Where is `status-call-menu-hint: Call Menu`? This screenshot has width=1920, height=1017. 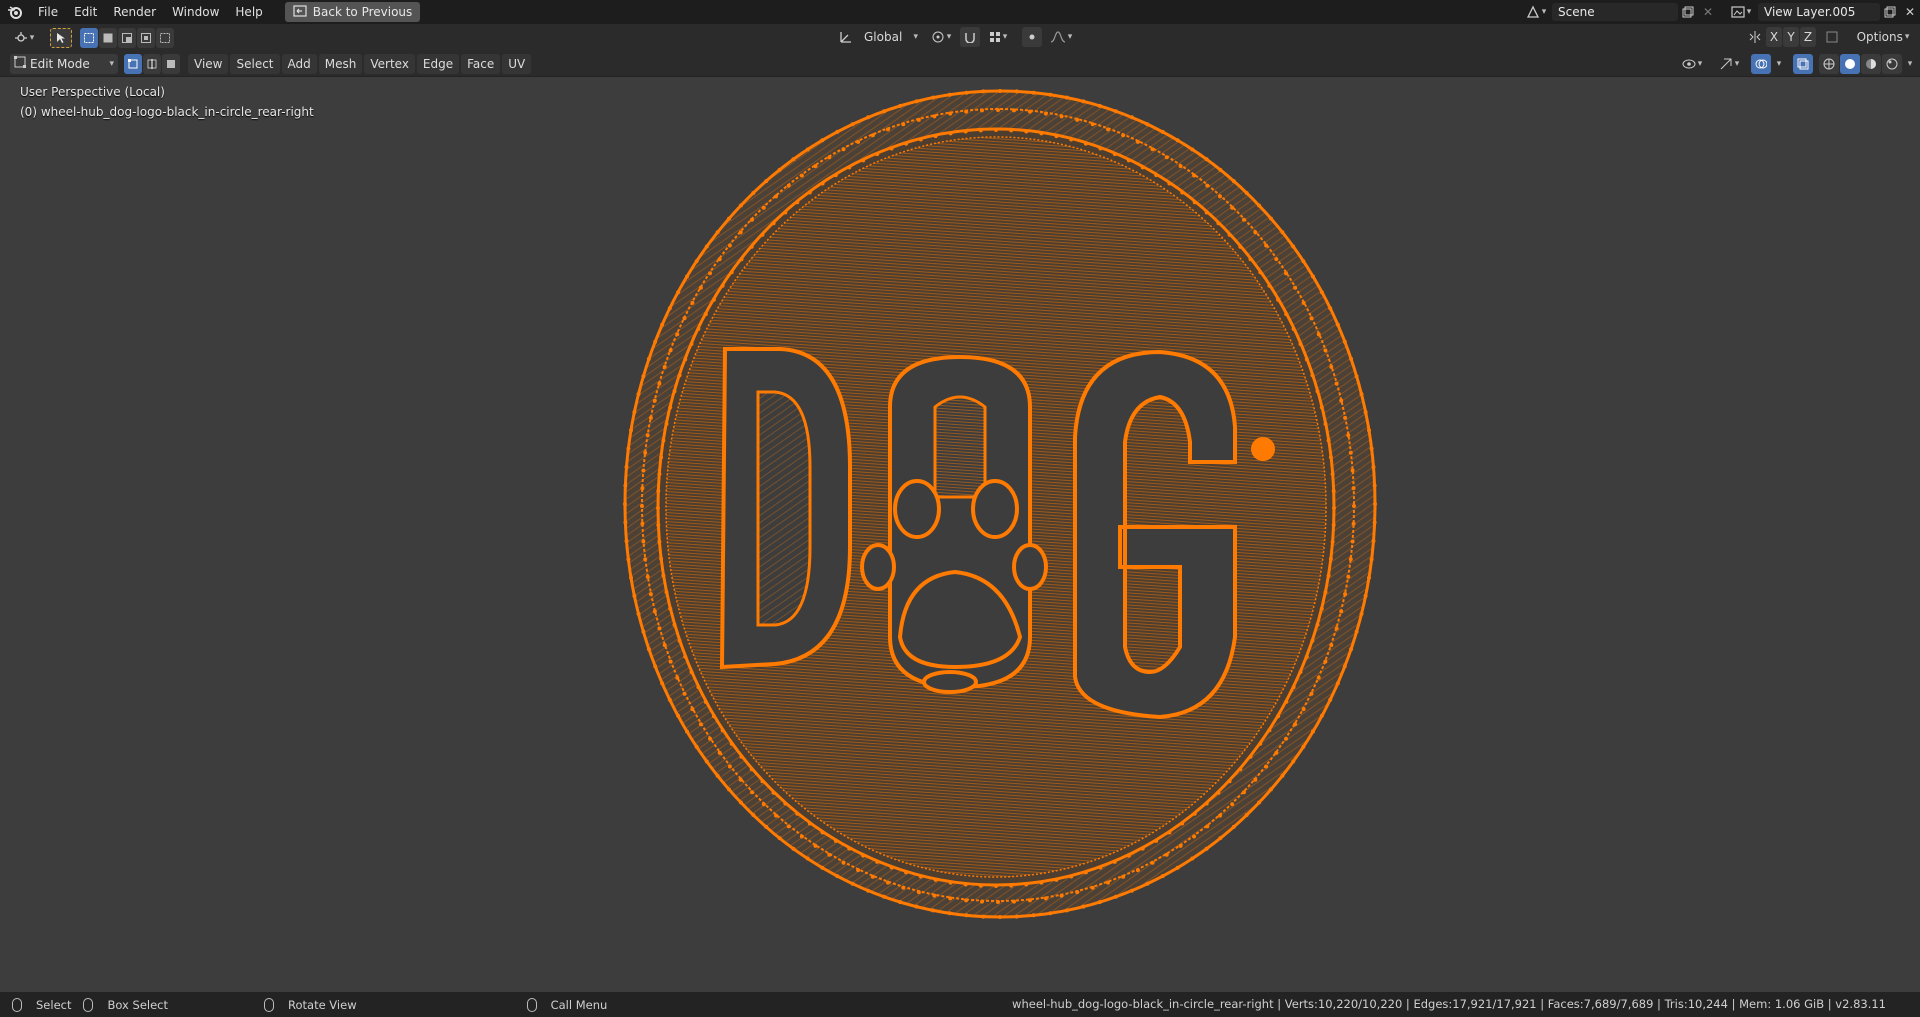
status-call-menu-hint: Call Menu is located at coordinates (566, 1004).